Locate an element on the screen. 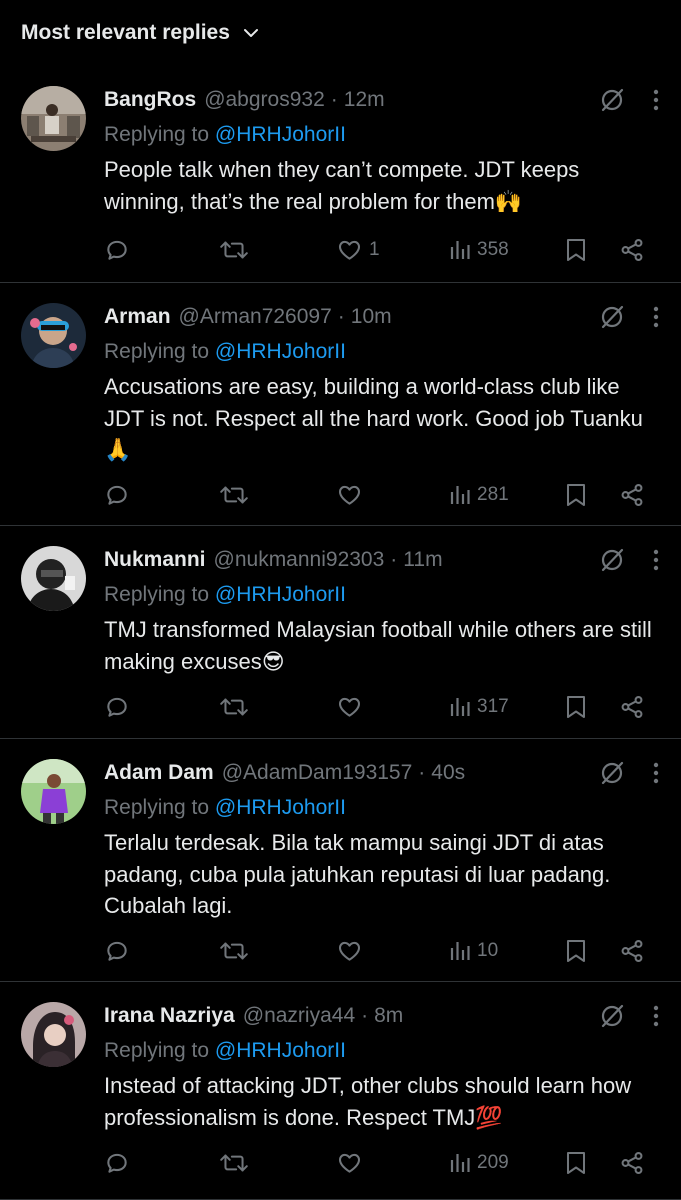  author-handle: @nukmanni92303 is located at coordinates (299, 560).